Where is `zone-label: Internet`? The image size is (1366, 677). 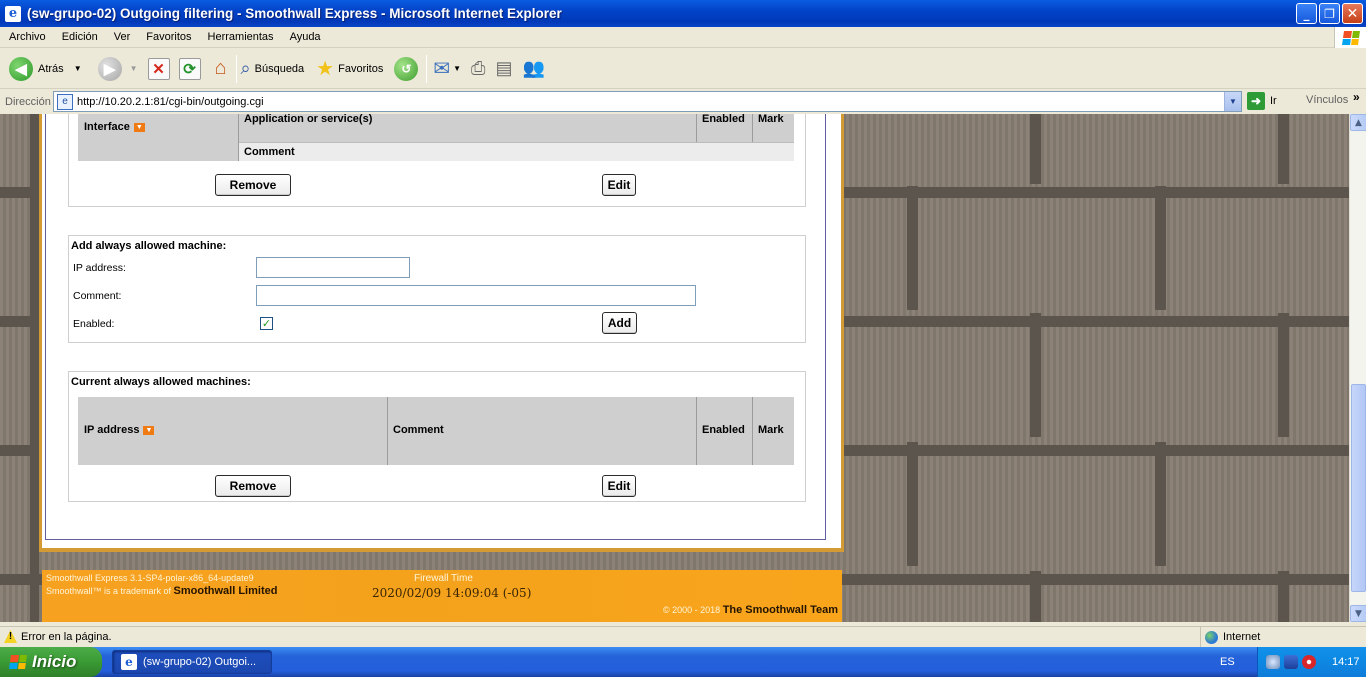
zone-label: Internet is located at coordinates (1242, 637).